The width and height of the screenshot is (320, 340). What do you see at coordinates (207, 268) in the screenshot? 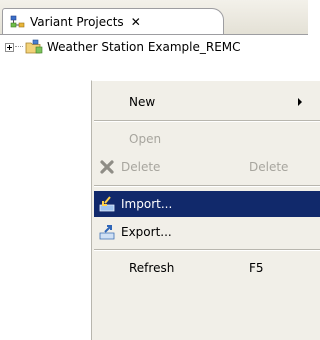
I see `menu-item-refresh: Refresh F5` at bounding box center [207, 268].